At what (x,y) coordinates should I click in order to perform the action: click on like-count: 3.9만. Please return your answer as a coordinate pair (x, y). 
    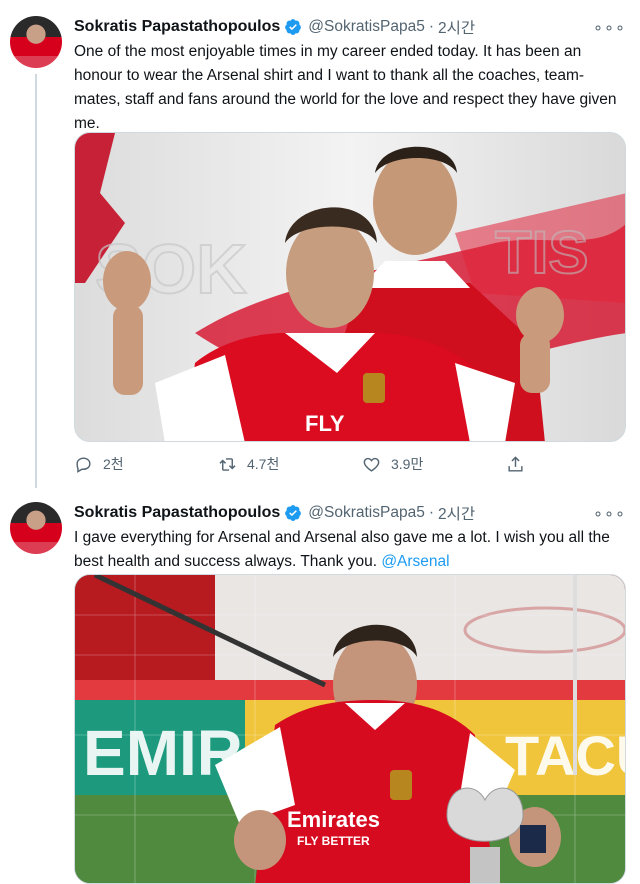
    Looking at the image, I should click on (407, 464).